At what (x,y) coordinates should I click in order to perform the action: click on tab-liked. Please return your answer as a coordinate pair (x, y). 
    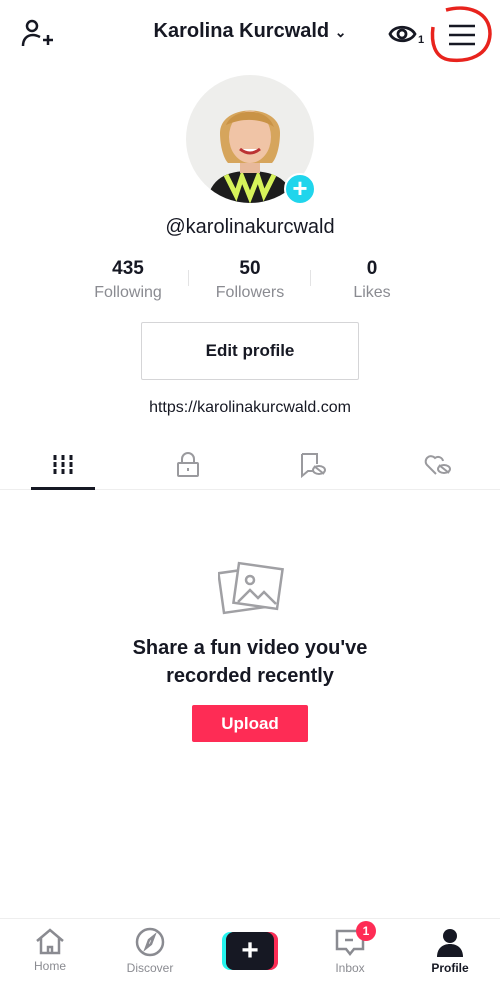
    Looking at the image, I should click on (437, 464).